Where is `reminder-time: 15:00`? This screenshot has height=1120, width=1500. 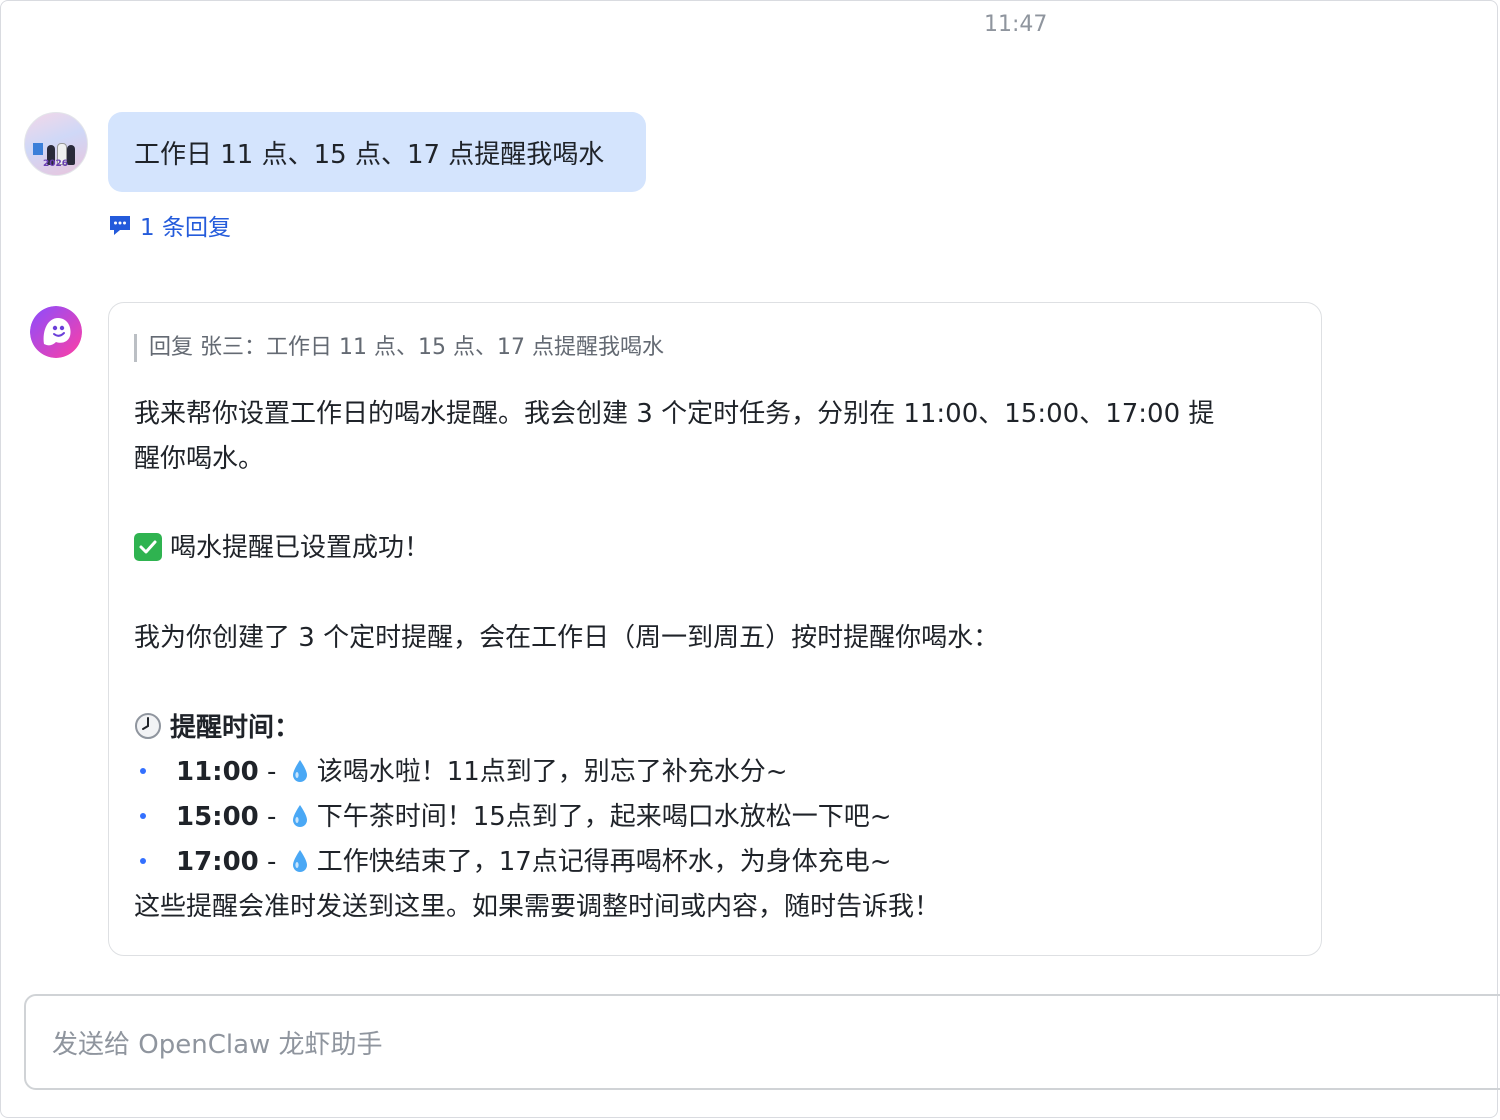 reminder-time: 15:00 is located at coordinates (217, 817).